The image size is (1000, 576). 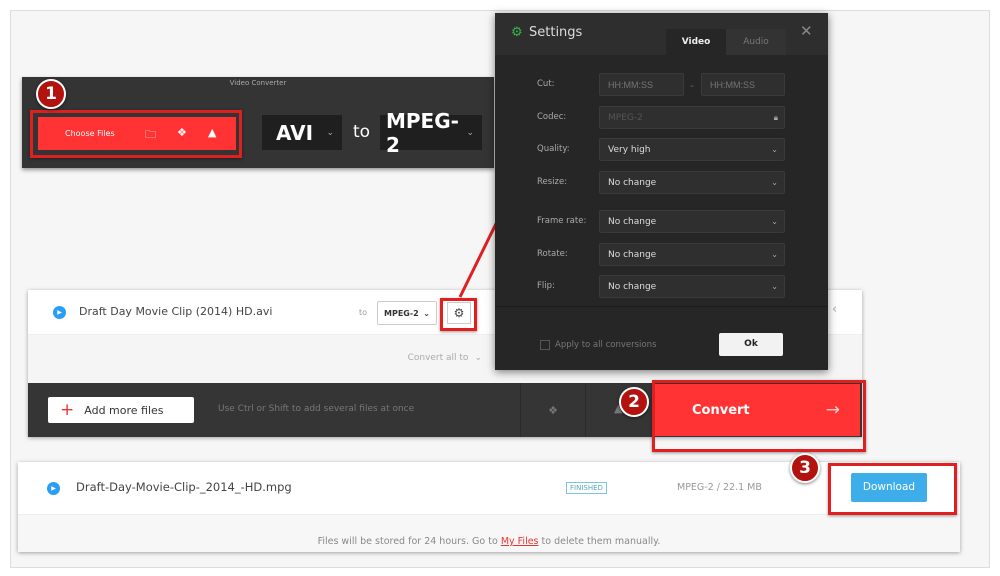 What do you see at coordinates (552, 117) in the screenshot?
I see `codec-label: Codec:` at bounding box center [552, 117].